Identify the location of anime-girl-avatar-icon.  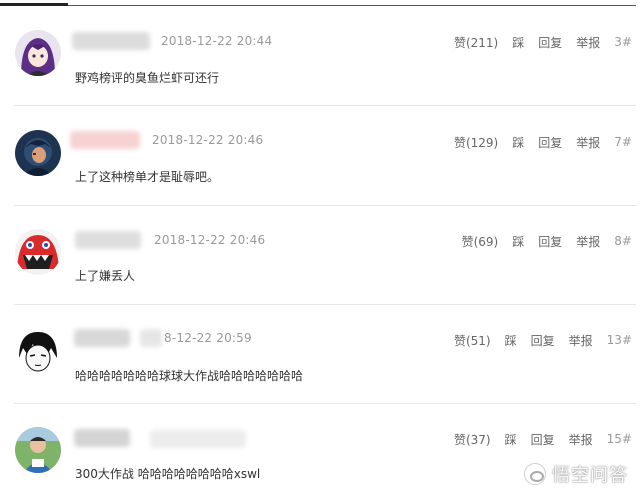
(38, 53).